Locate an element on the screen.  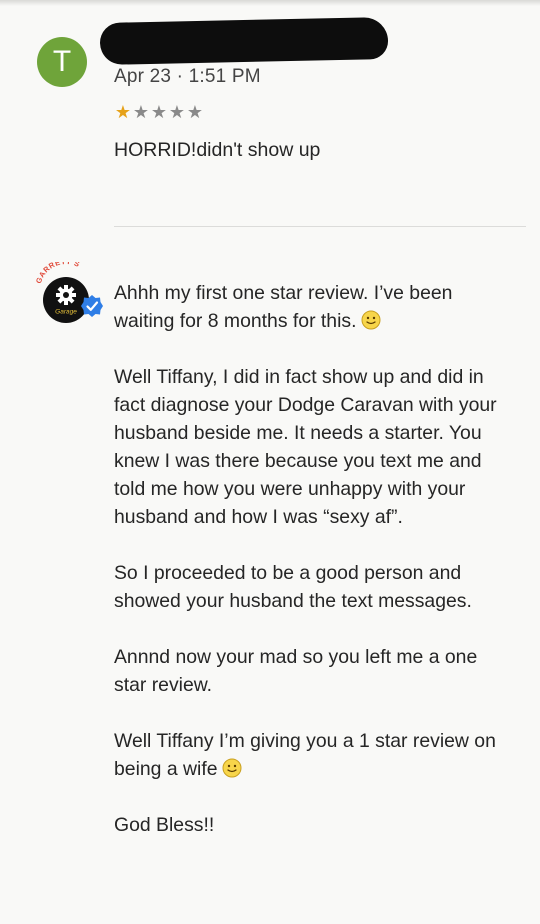
verified-check-icon is located at coordinates (92, 306).